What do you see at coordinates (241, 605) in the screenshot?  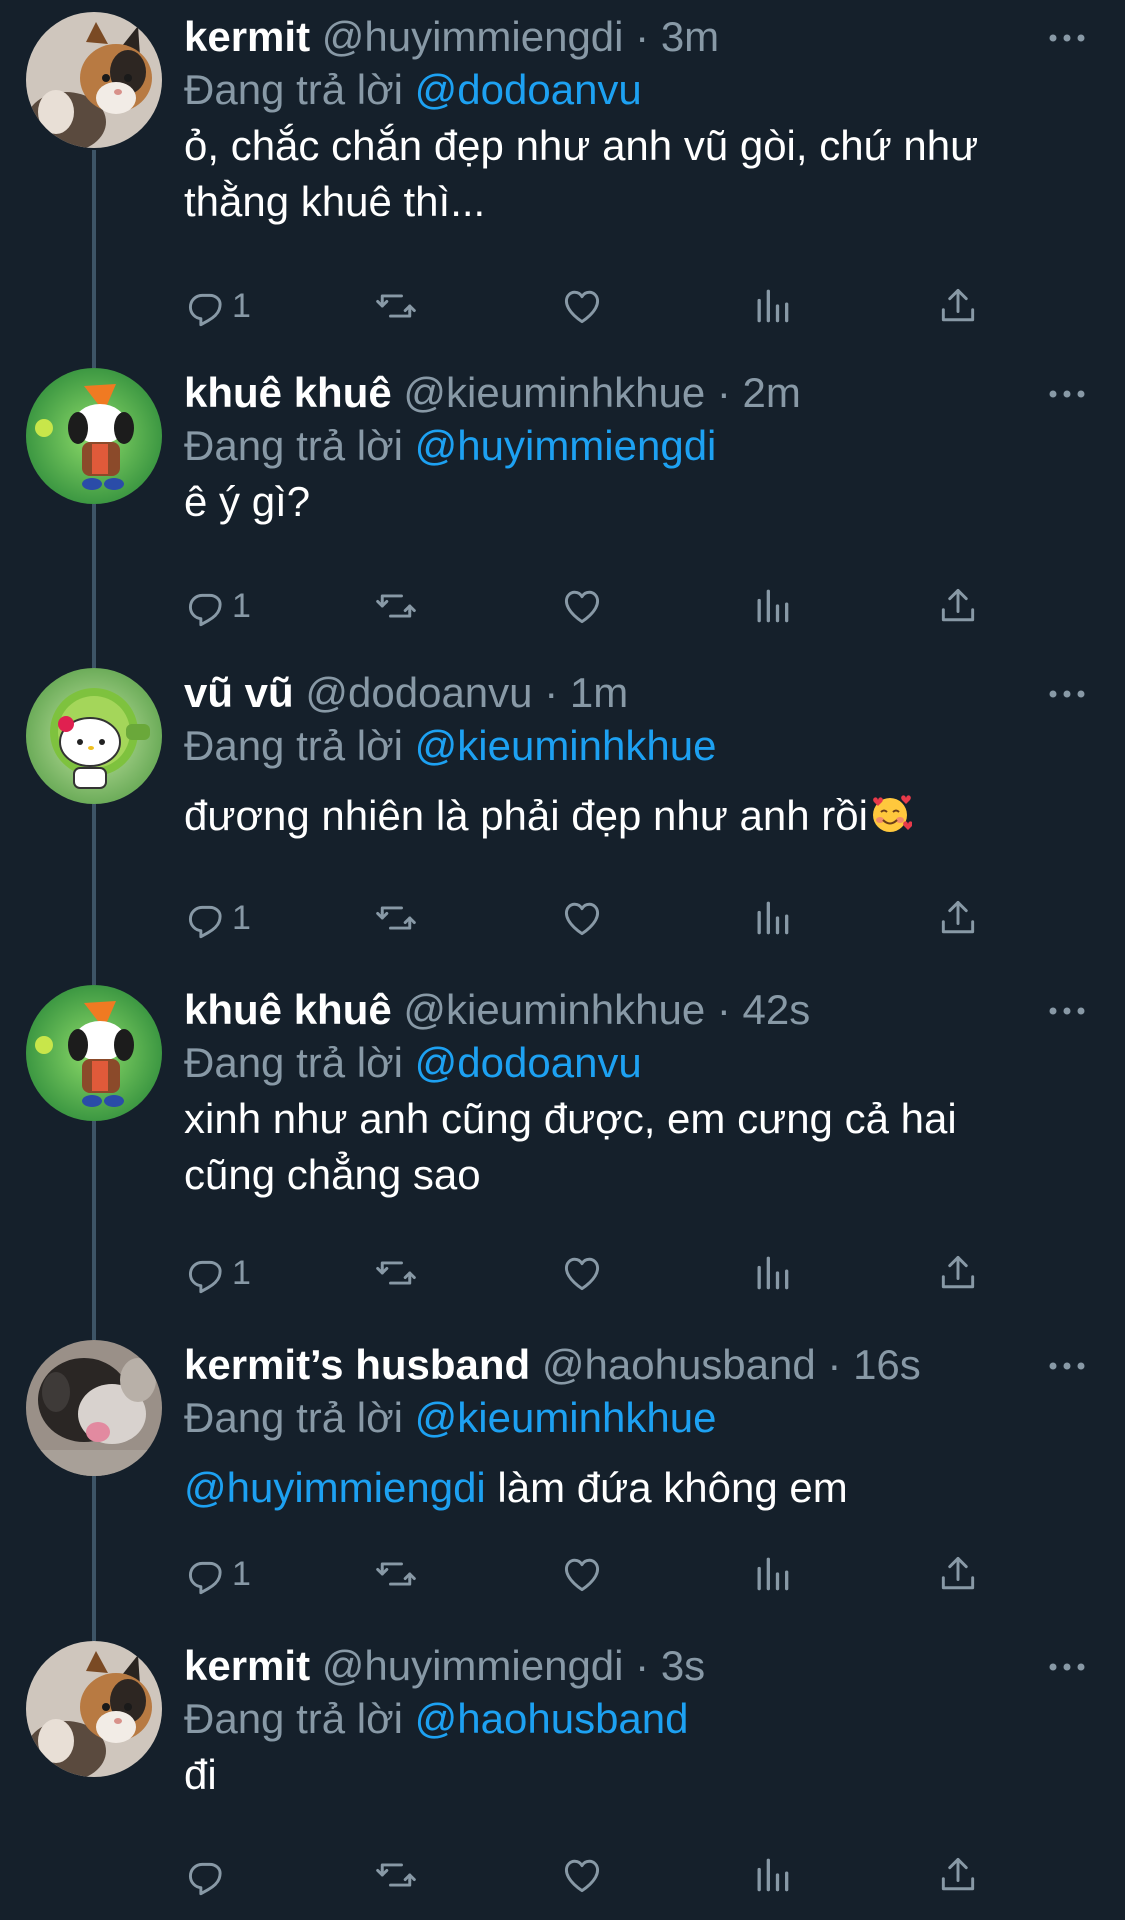 I see `reply-count: 1` at bounding box center [241, 605].